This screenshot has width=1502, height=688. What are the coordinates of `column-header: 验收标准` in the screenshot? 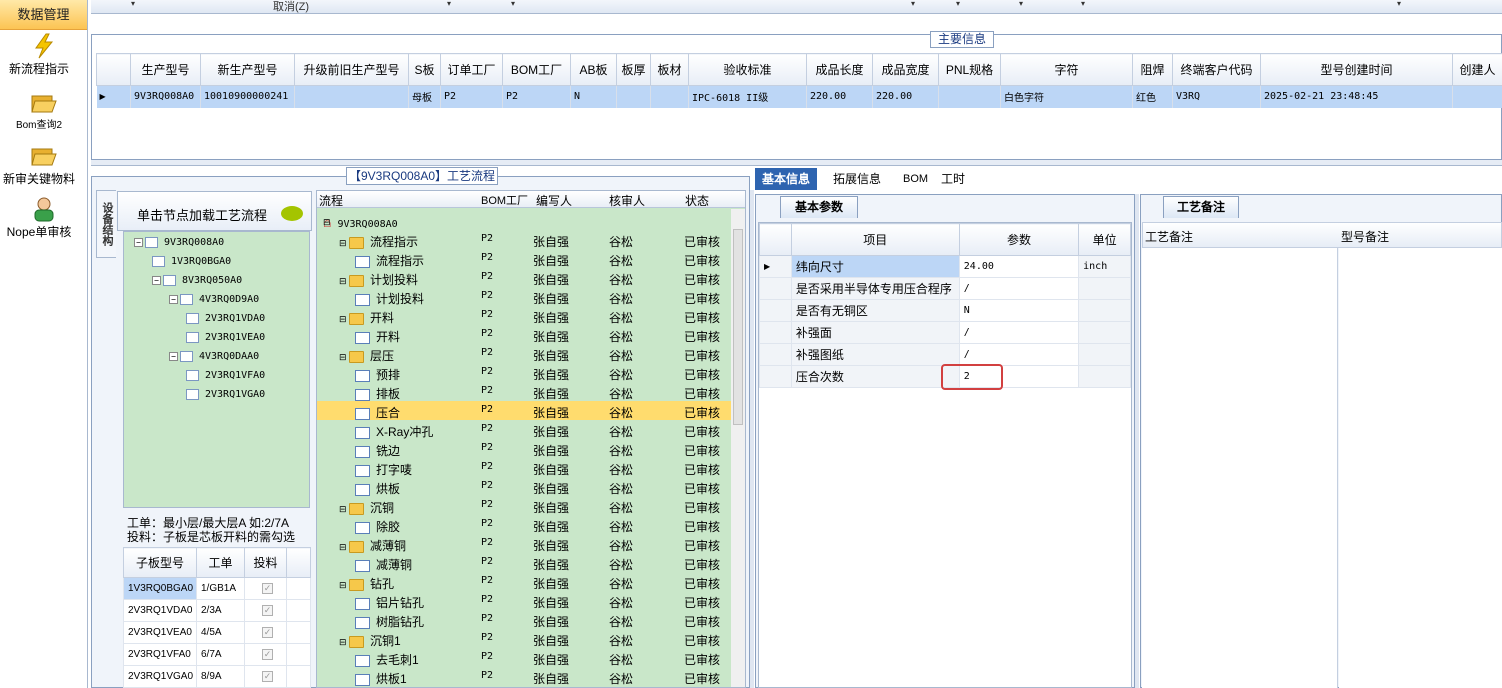 It's located at (747, 69).